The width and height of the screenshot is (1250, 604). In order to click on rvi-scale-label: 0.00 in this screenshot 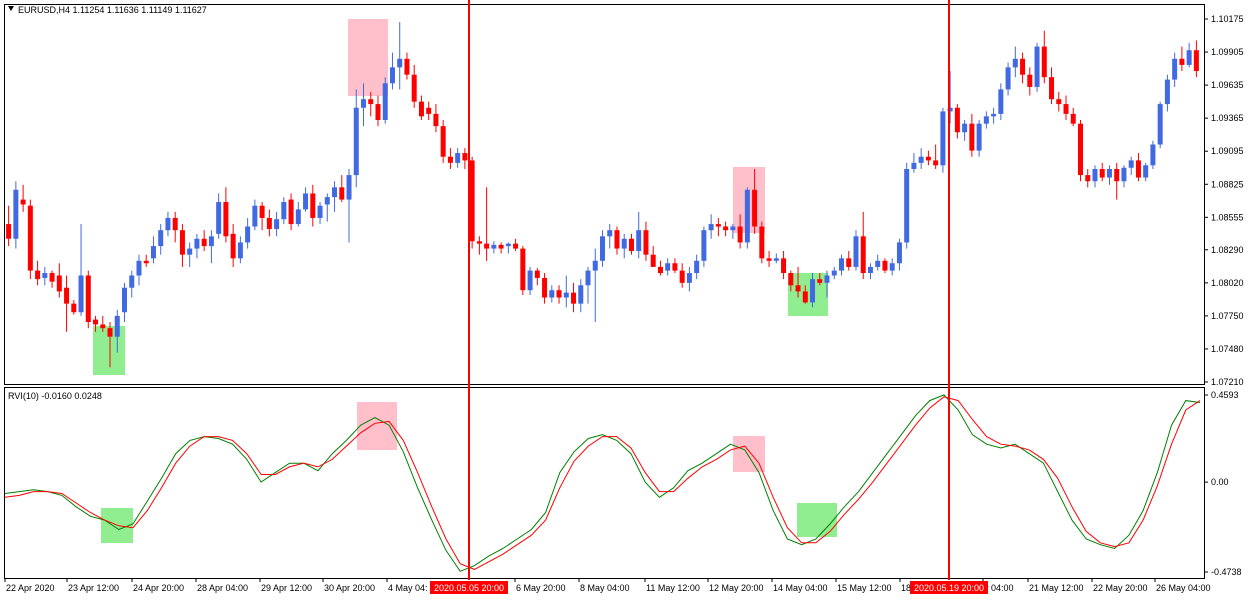, I will do `click(1220, 482)`.